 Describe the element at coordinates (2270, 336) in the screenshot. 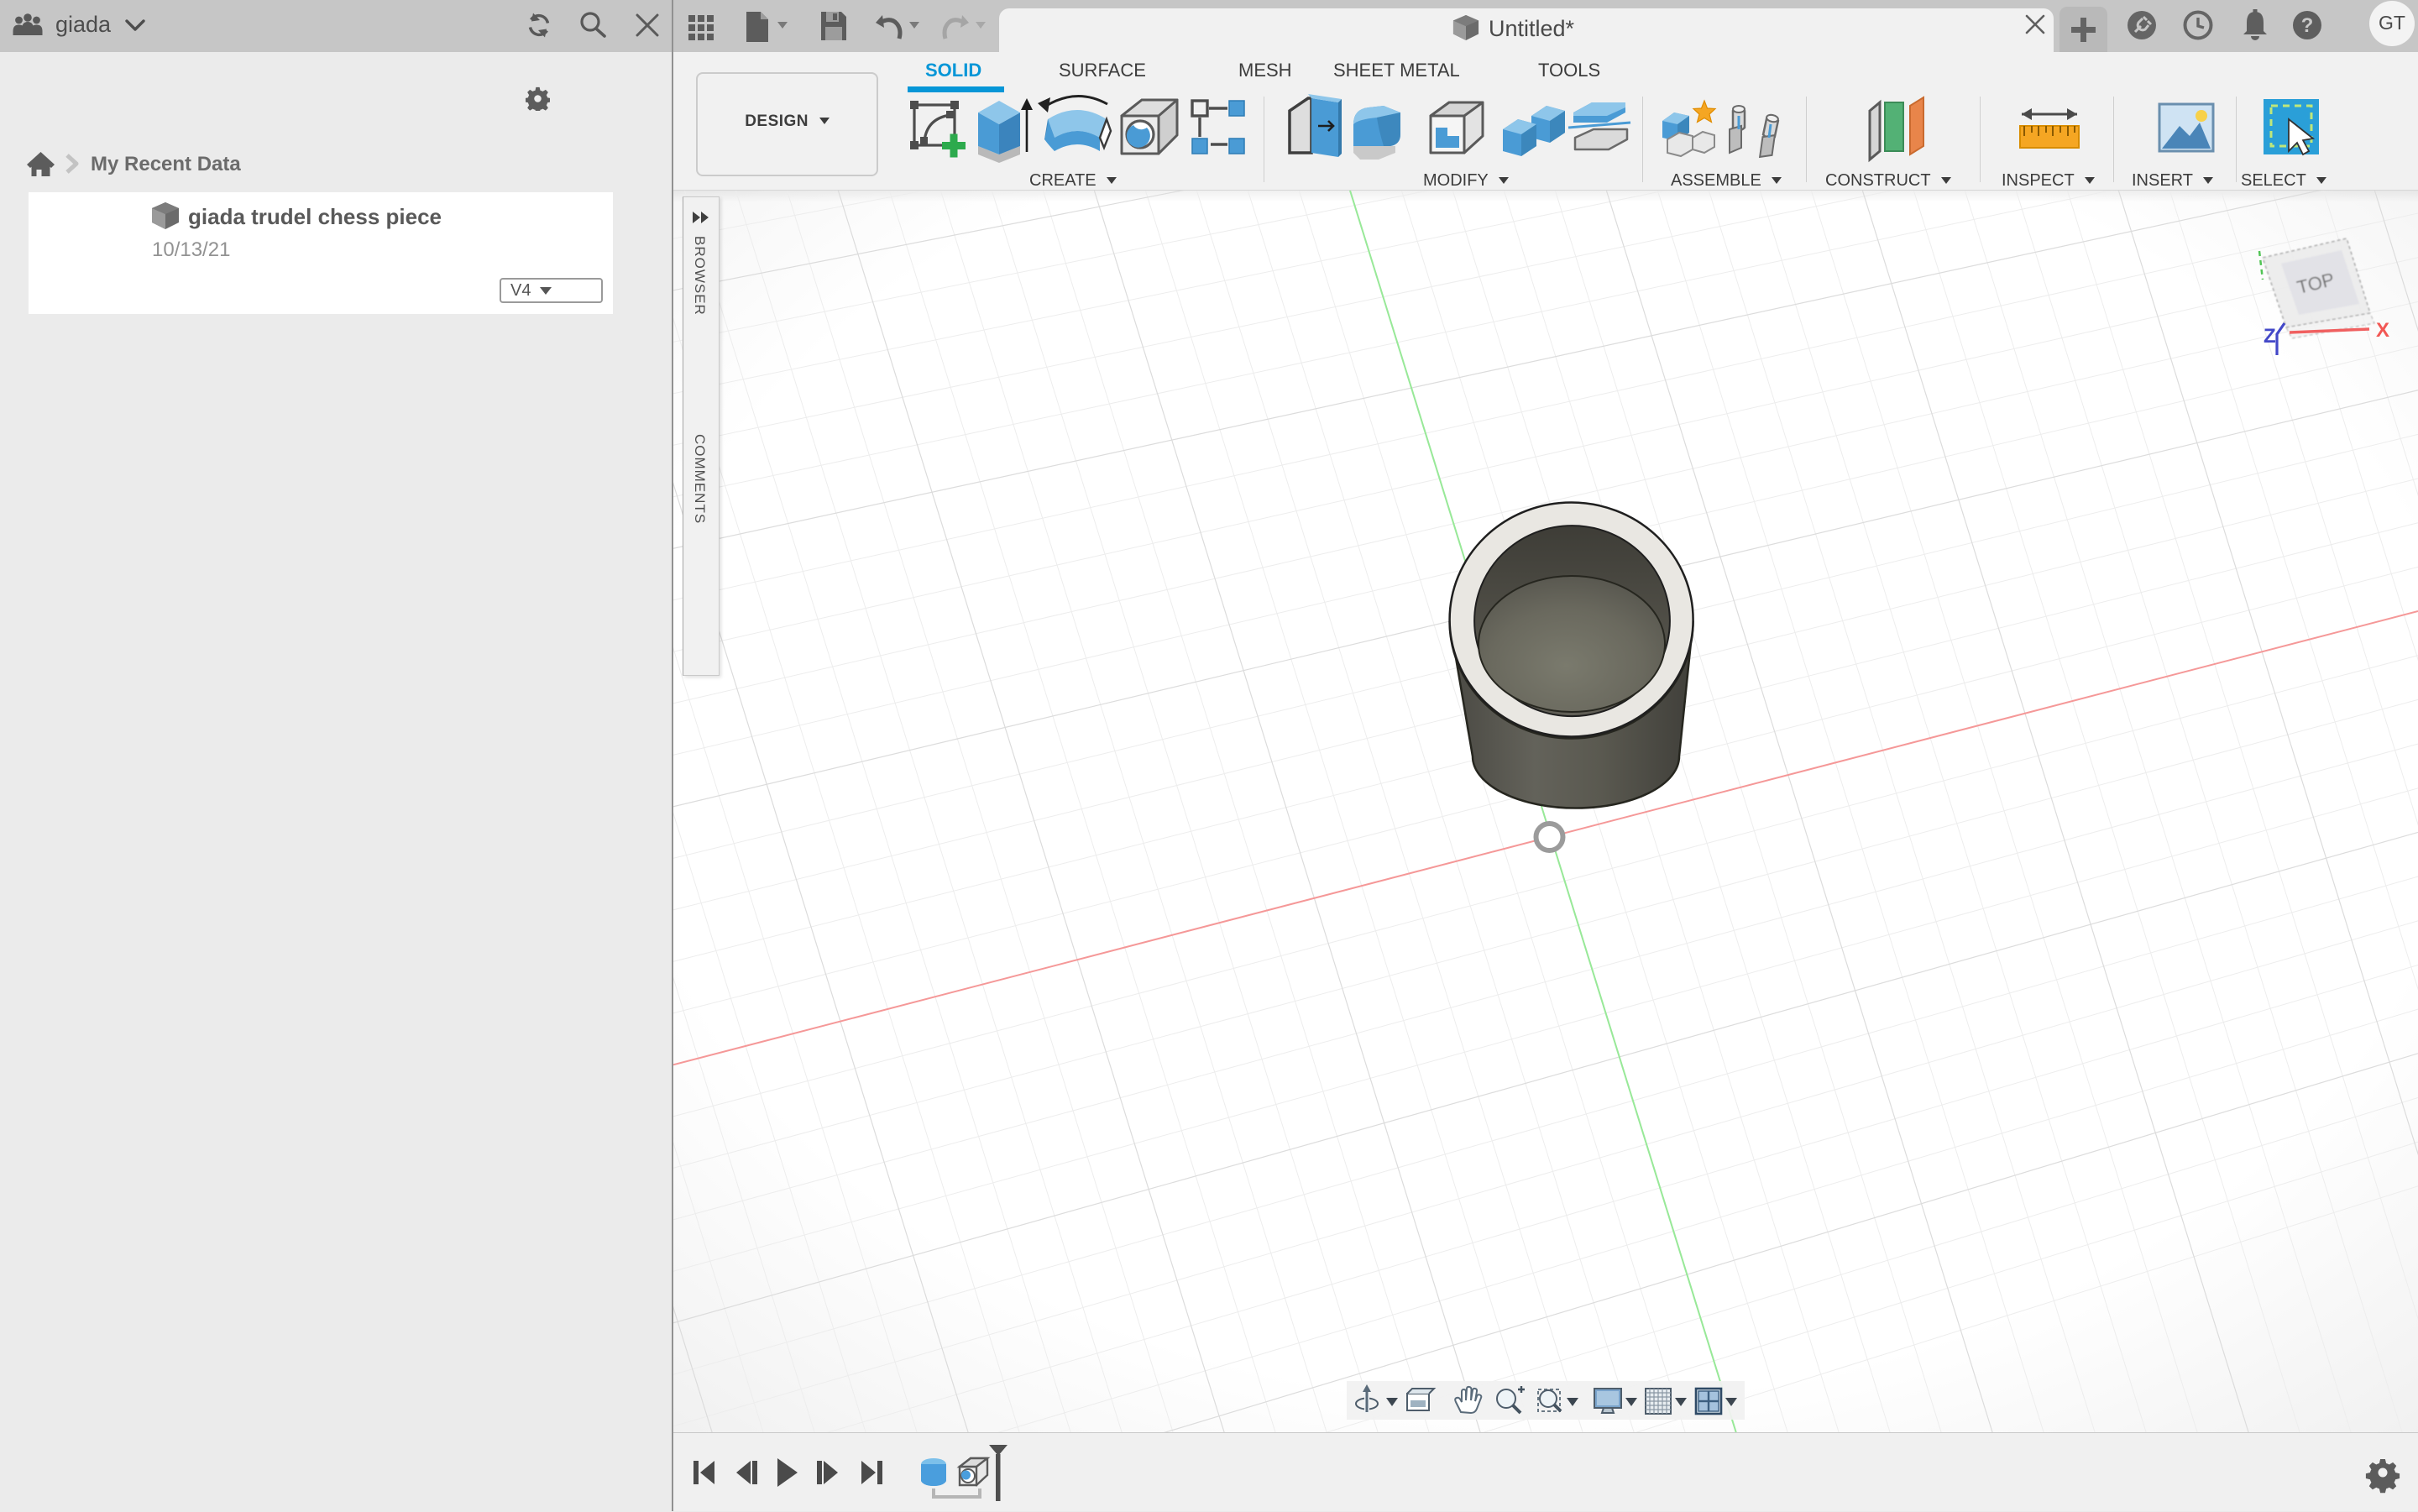

I see `svg-text: Z` at that location.